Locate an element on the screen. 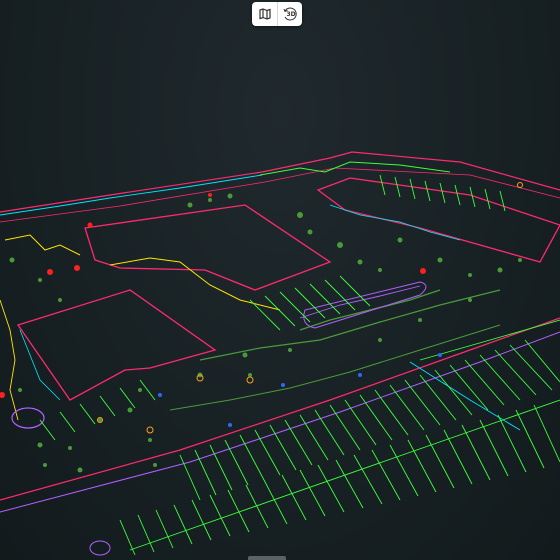 Image resolution: width=560 pixels, height=560 pixels. bottom-panel-handle is located at coordinates (267, 558).